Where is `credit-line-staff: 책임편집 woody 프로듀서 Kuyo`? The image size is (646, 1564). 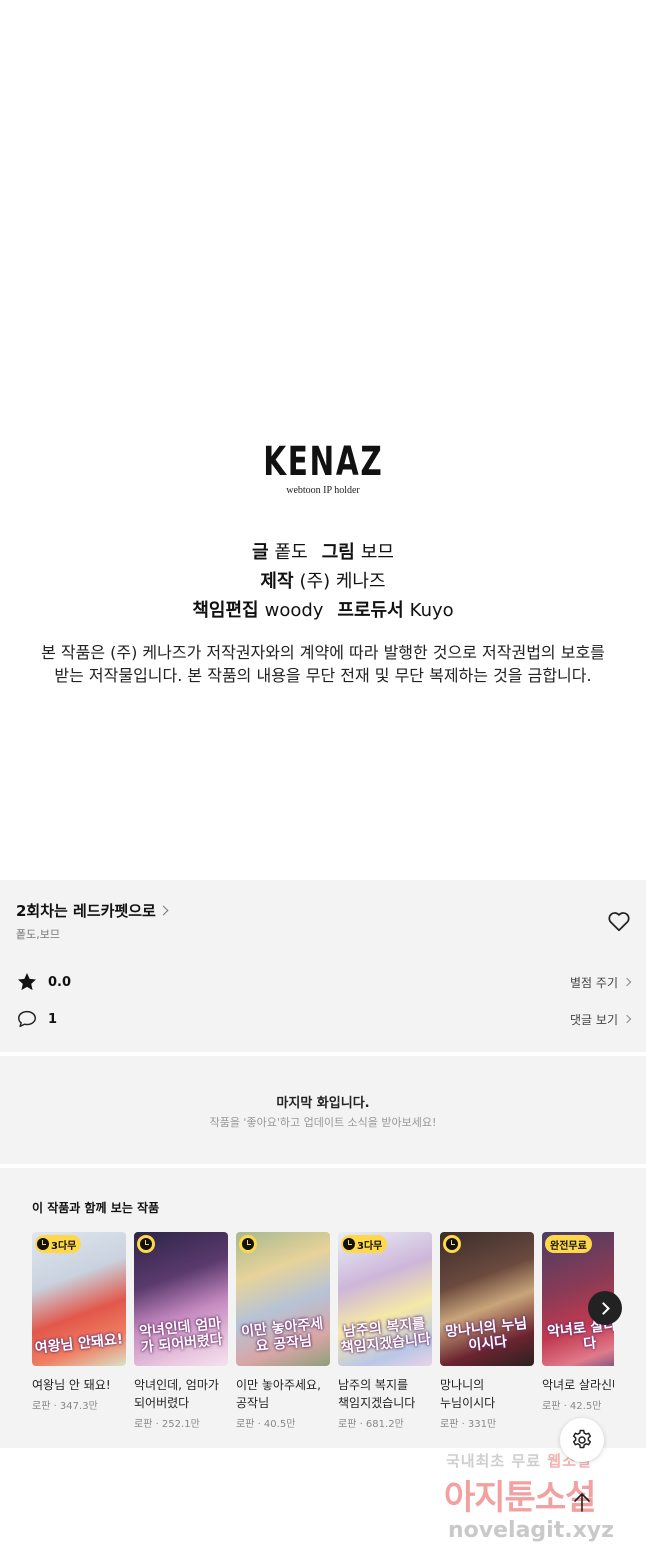
credit-line-staff: 책임편집 woody 프로듀서 Kuyo is located at coordinates (323, 610).